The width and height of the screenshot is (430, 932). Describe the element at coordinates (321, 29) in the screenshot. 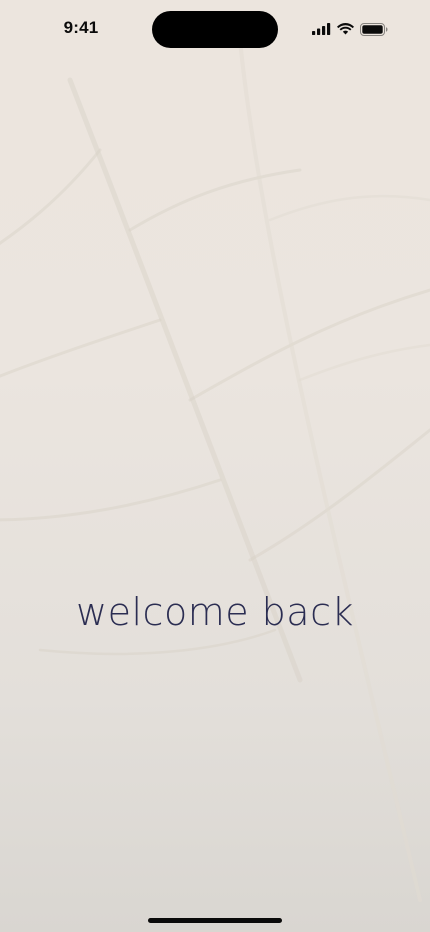

I see `cellular-signal-icon` at that location.